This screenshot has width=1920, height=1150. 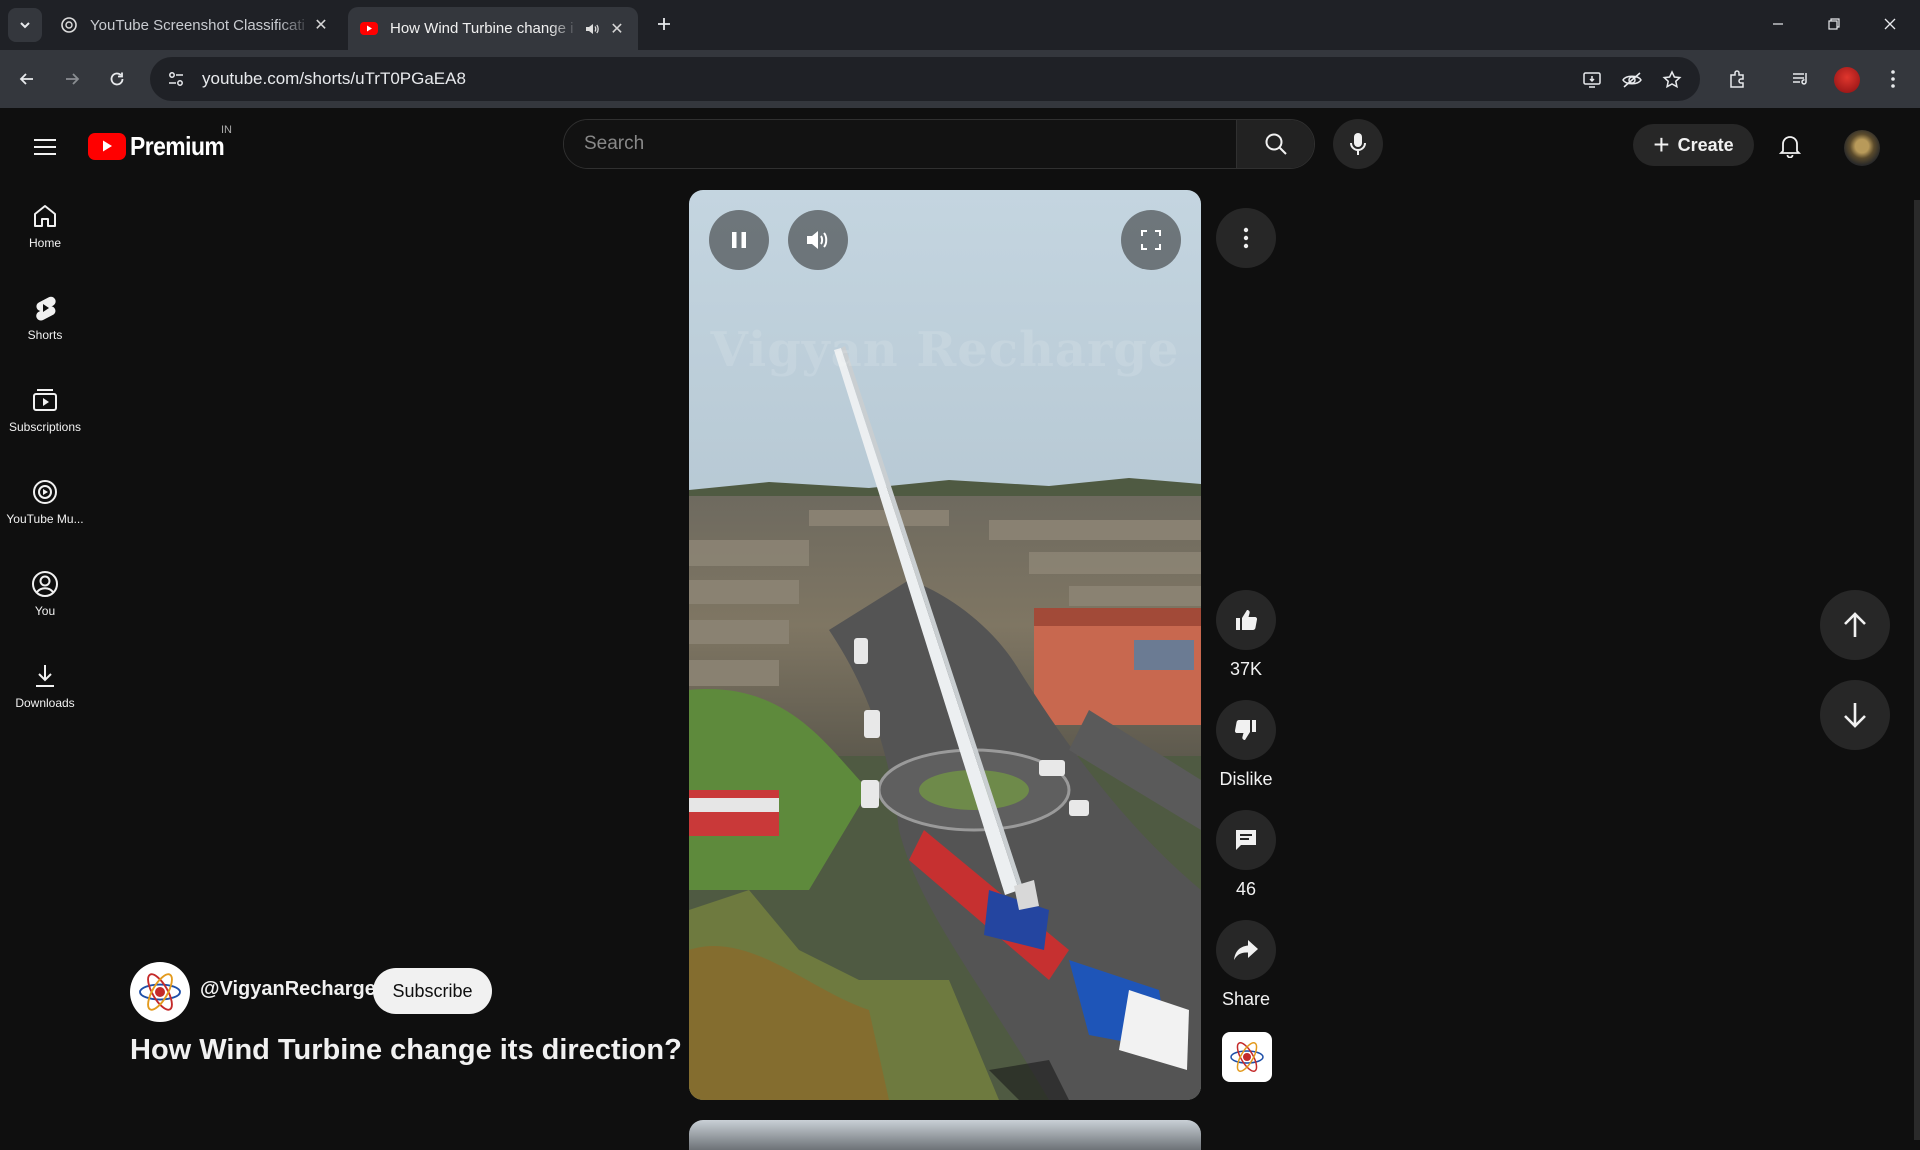 I want to click on arrow-right-icon, so click(x=73, y=79).